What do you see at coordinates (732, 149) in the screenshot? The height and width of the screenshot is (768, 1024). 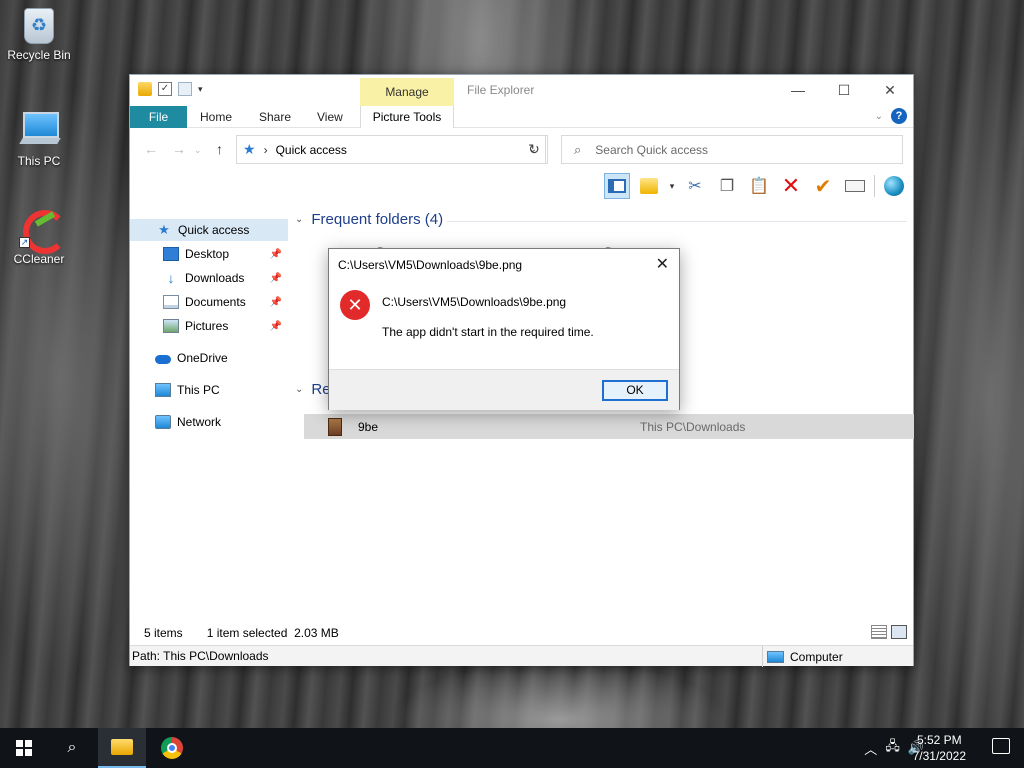 I see `search-box: ⌕ Search Quick access` at bounding box center [732, 149].